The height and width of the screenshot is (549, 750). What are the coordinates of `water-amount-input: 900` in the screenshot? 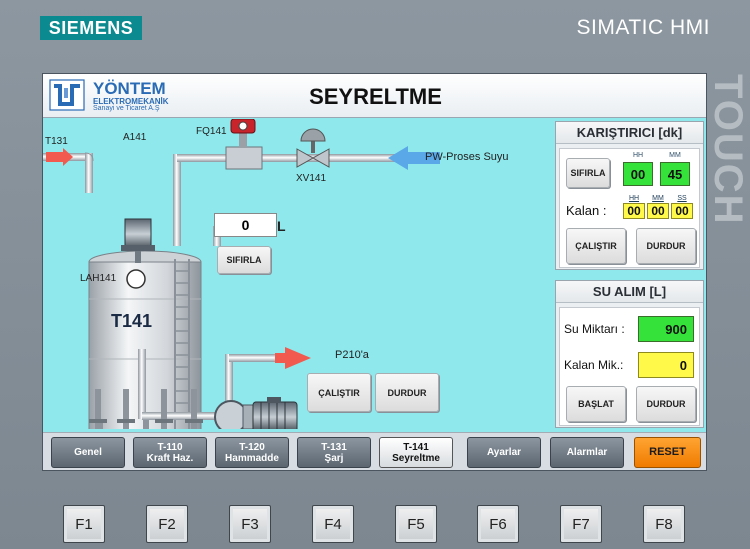 It's located at (666, 329).